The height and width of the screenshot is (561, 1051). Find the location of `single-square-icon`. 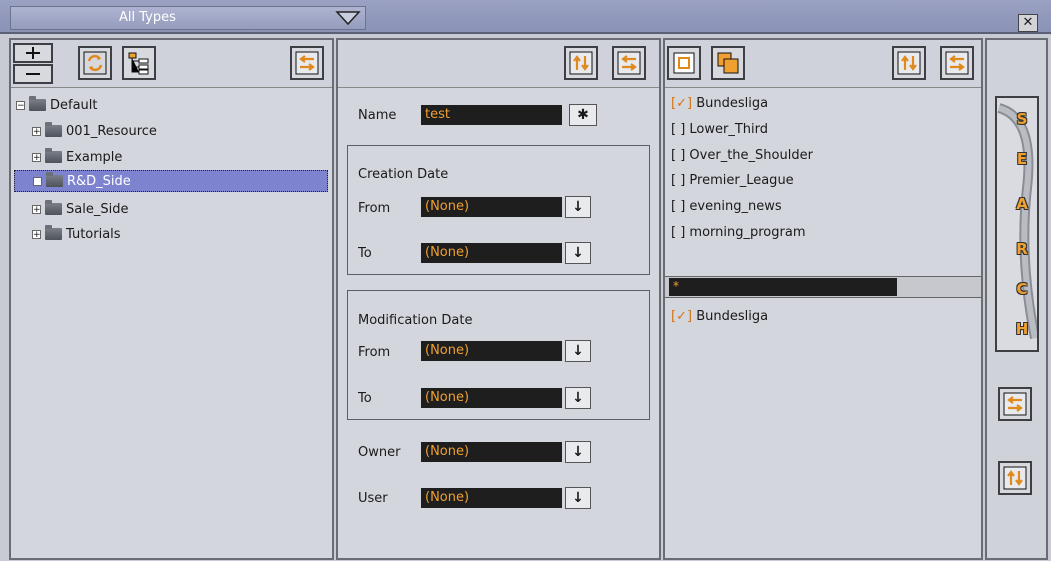

single-square-icon is located at coordinates (684, 63).